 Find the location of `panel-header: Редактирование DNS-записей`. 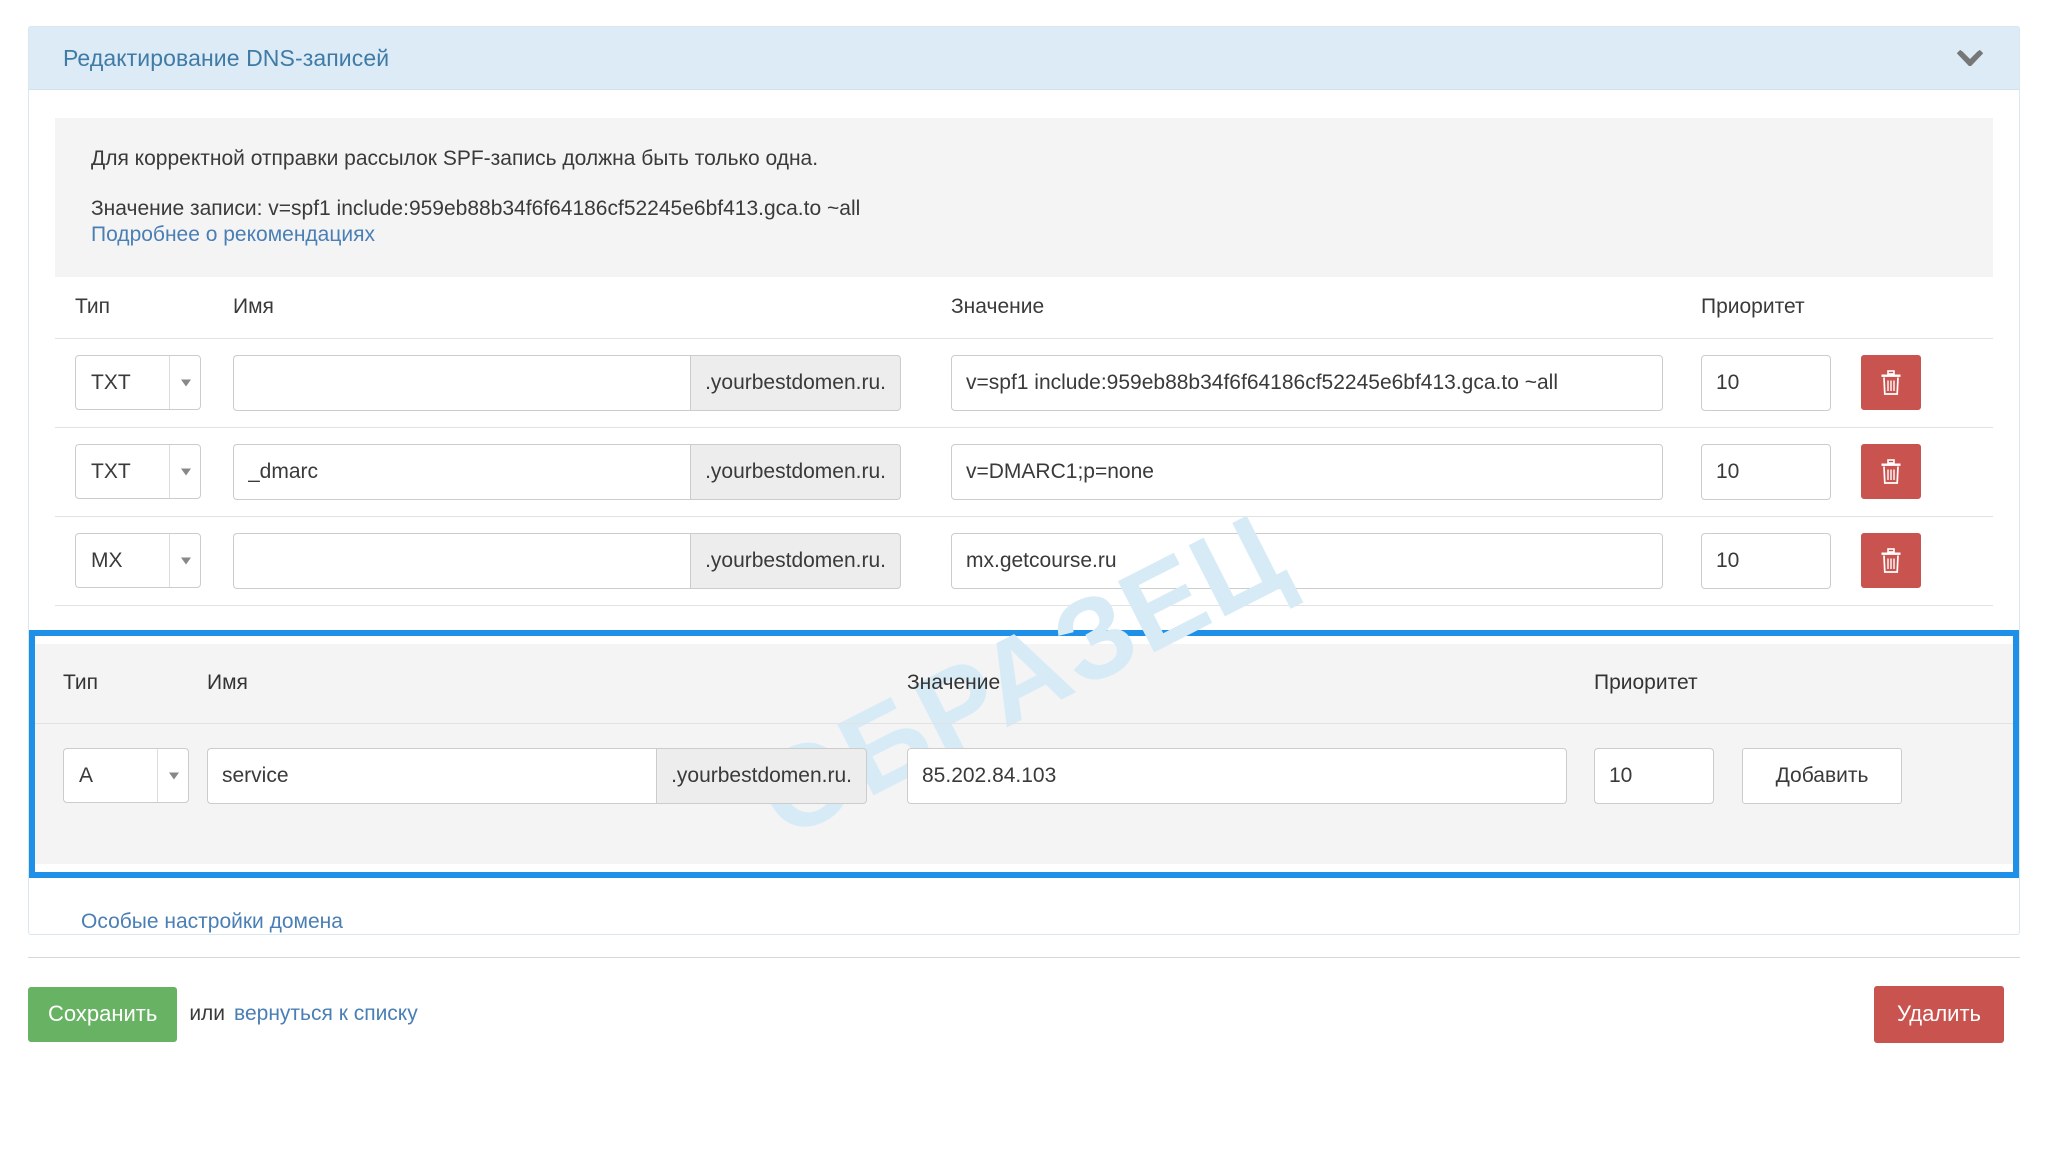

panel-header: Редактирование DNS-записей is located at coordinates (1024, 58).